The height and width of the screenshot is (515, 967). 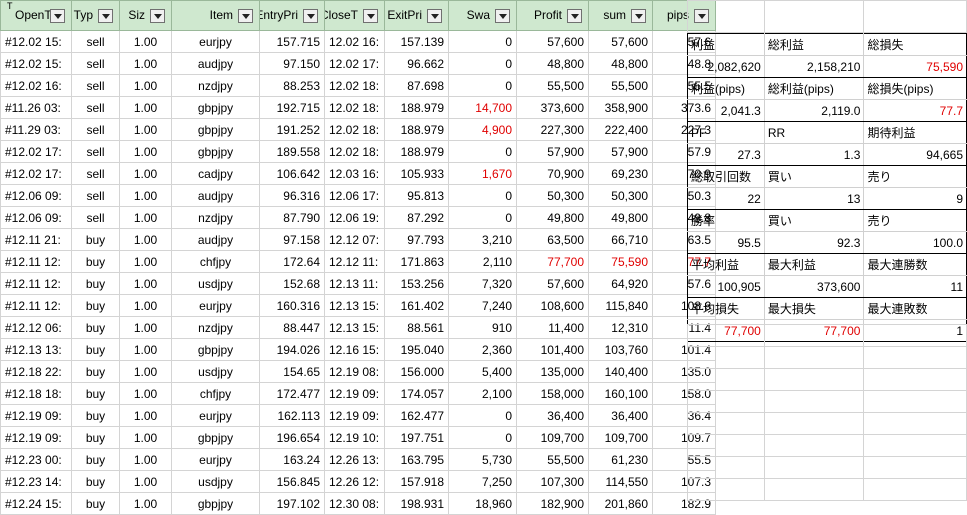 I want to click on table-cell-opent: #12.19 09:, so click(x=36, y=437).